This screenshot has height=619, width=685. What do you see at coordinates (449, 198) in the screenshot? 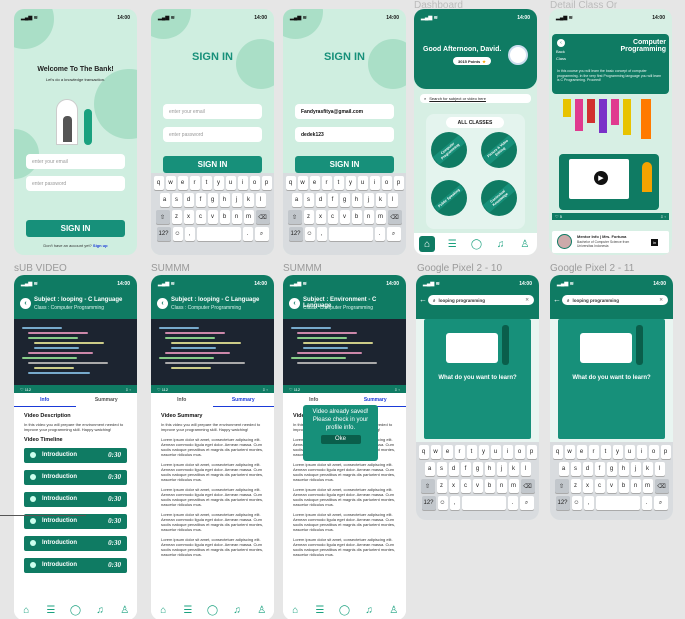
I see `class-public-speaking: Public Speaking` at bounding box center [449, 198].